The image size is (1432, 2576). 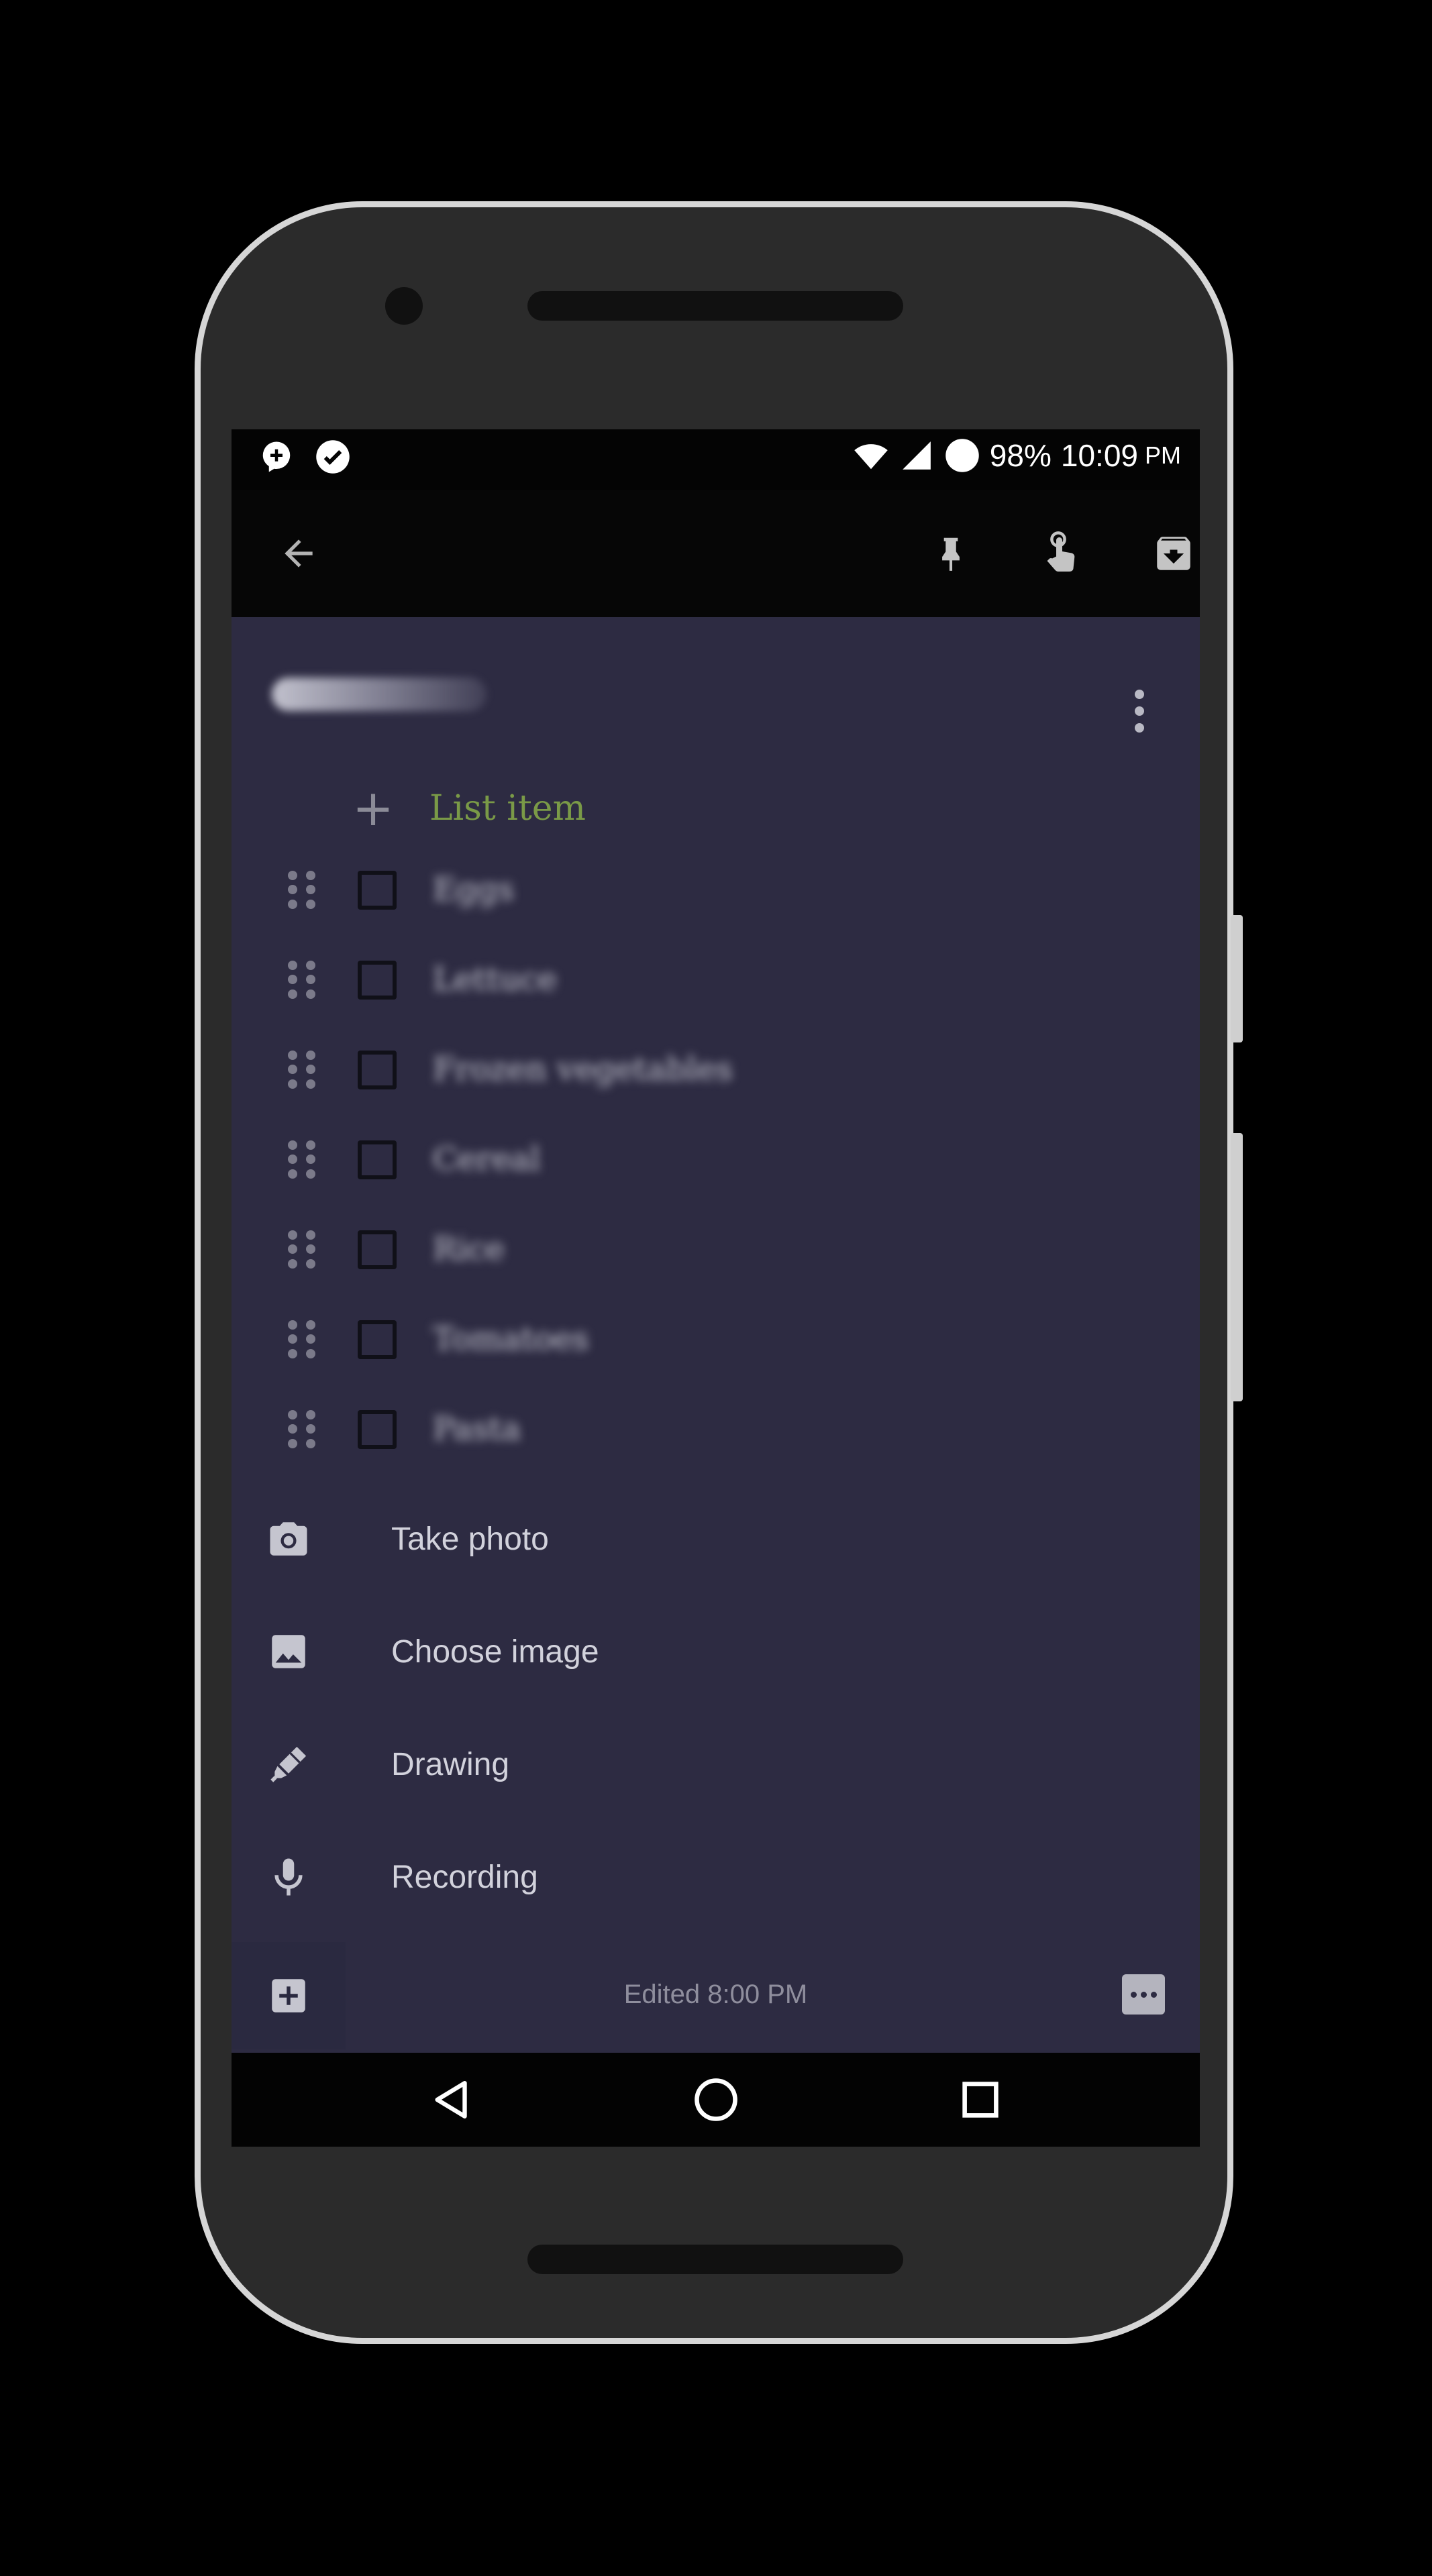 I want to click on pin-icon, so click(x=951, y=554).